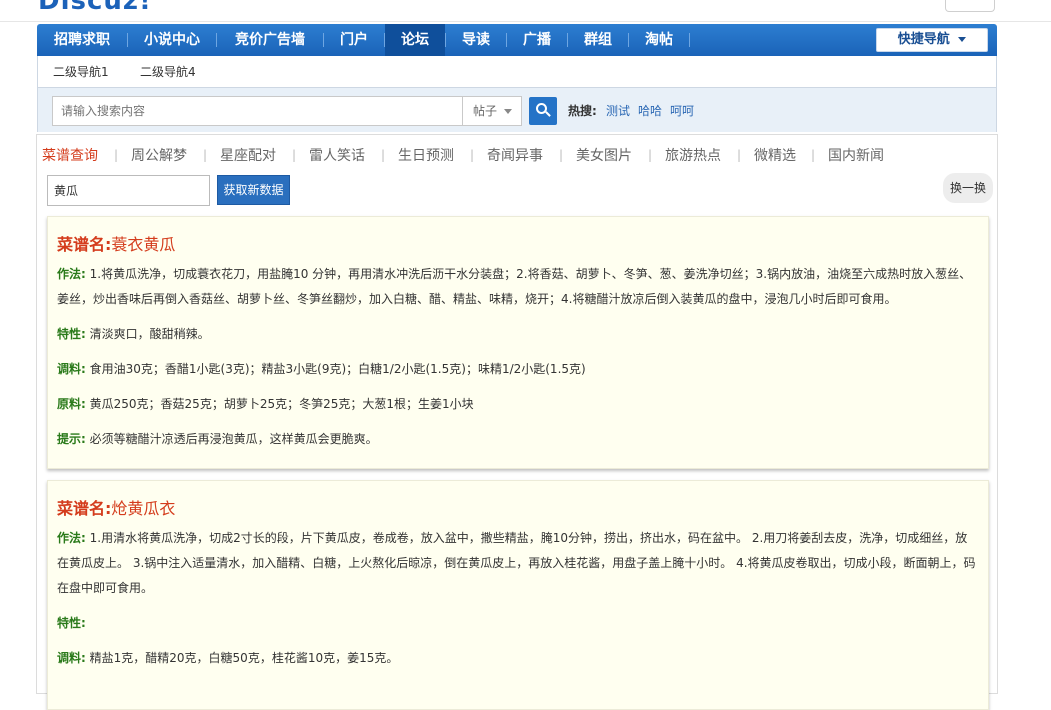  Describe the element at coordinates (95, 7) in the screenshot. I see `site-logo: Discuz!` at that location.